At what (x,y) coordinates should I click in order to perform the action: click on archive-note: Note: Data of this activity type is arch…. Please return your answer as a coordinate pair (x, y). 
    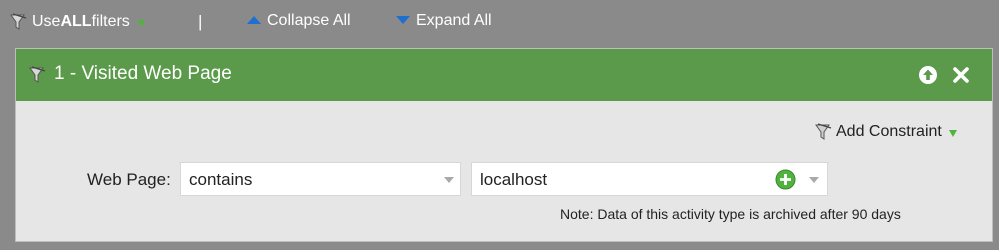
    Looking at the image, I should click on (730, 214).